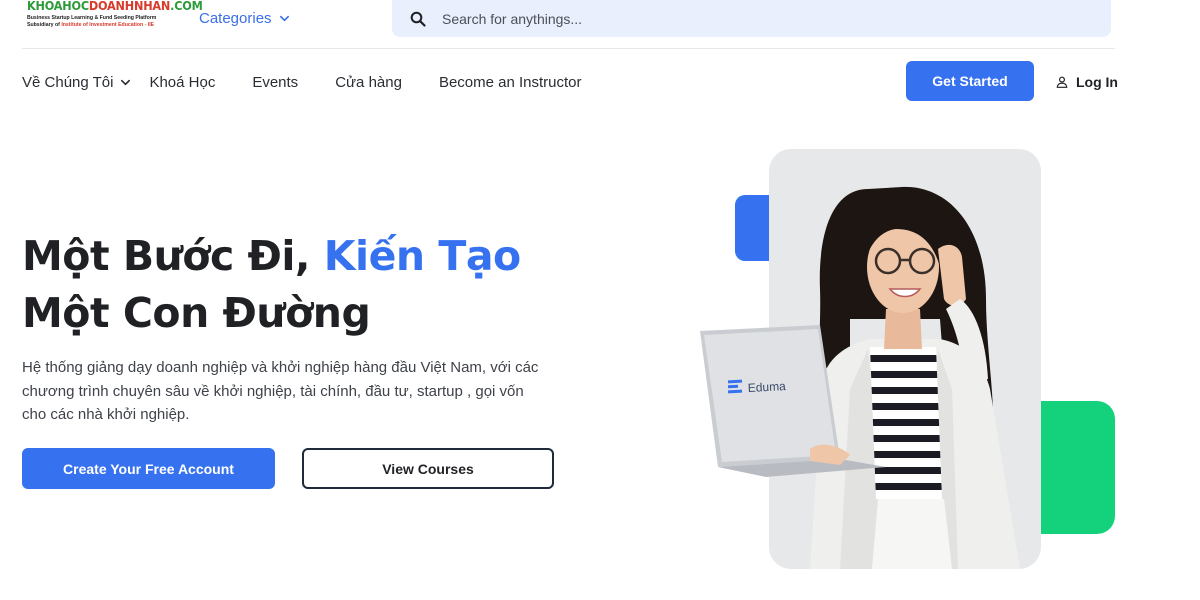 The image size is (1200, 600). I want to click on nav-item-become-instructor: Become an Instructor, so click(510, 82).